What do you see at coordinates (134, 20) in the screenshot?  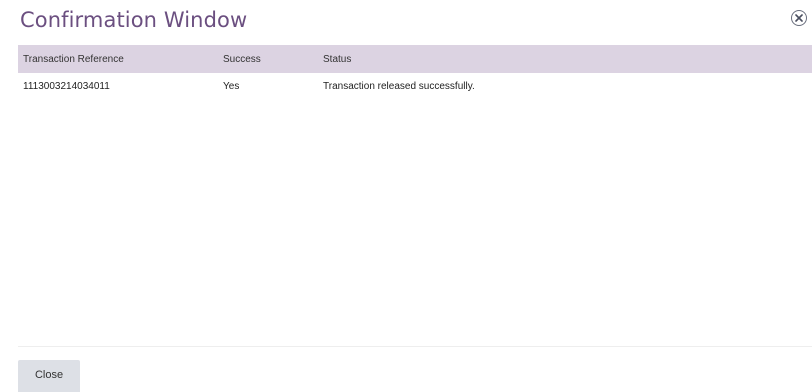 I see `dialog-title: Confirmation Window` at bounding box center [134, 20].